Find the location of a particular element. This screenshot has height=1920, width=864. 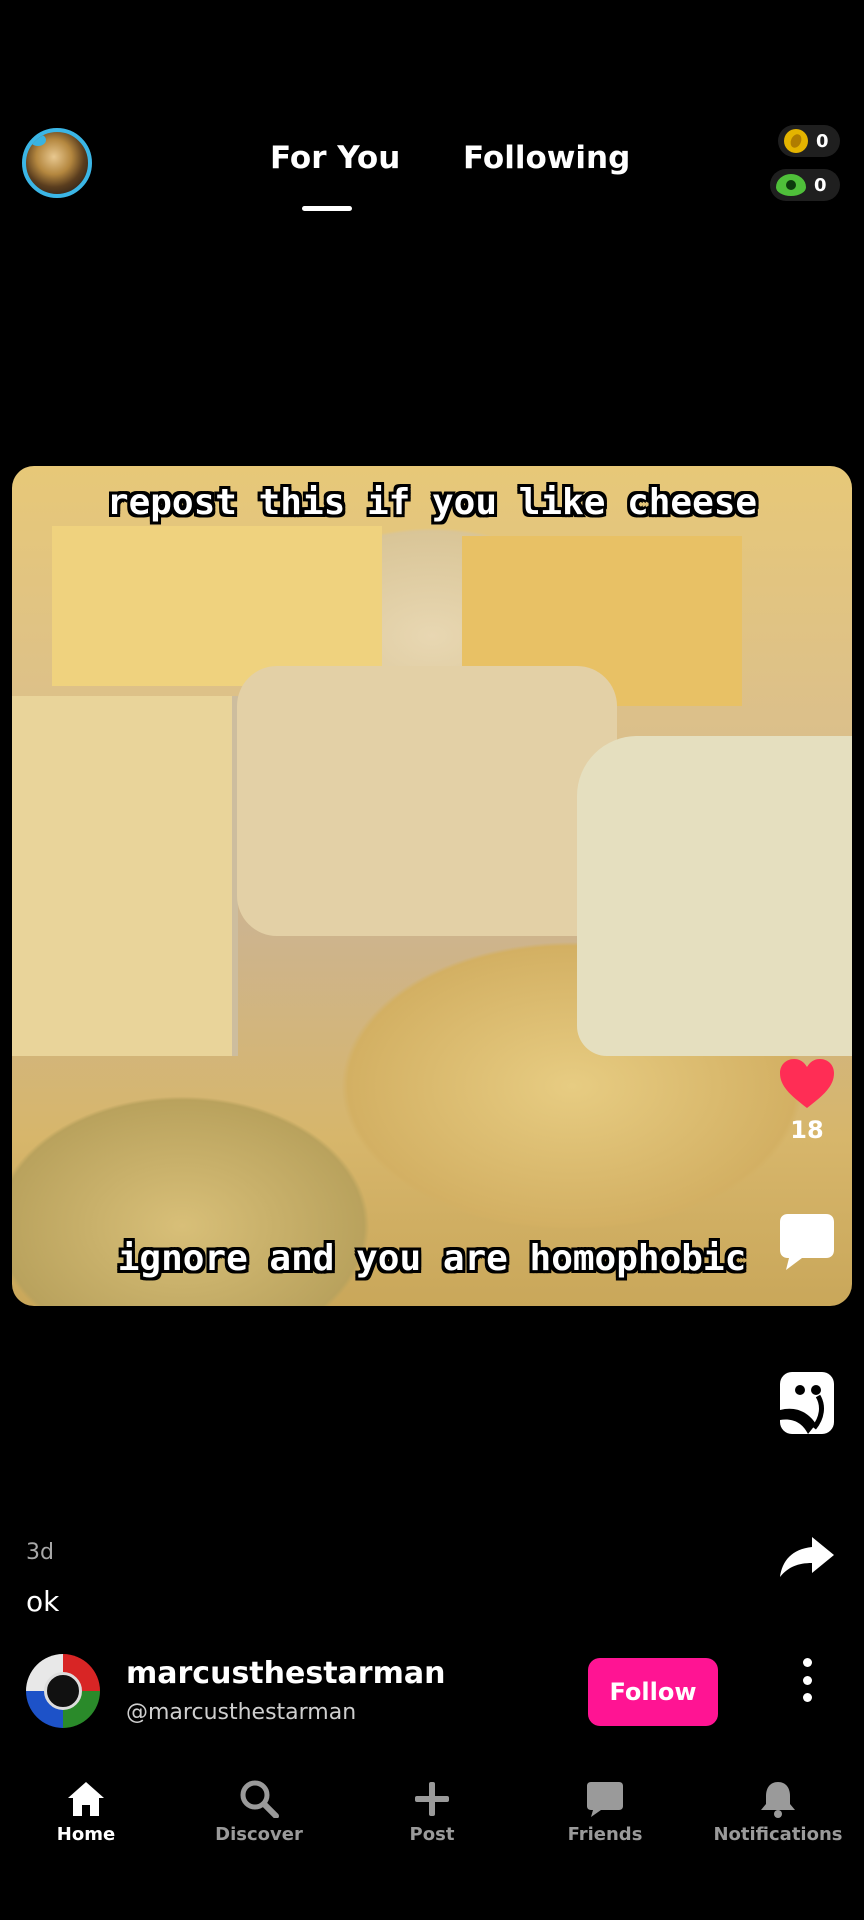

tab-for-you: For You is located at coordinates (335, 158).